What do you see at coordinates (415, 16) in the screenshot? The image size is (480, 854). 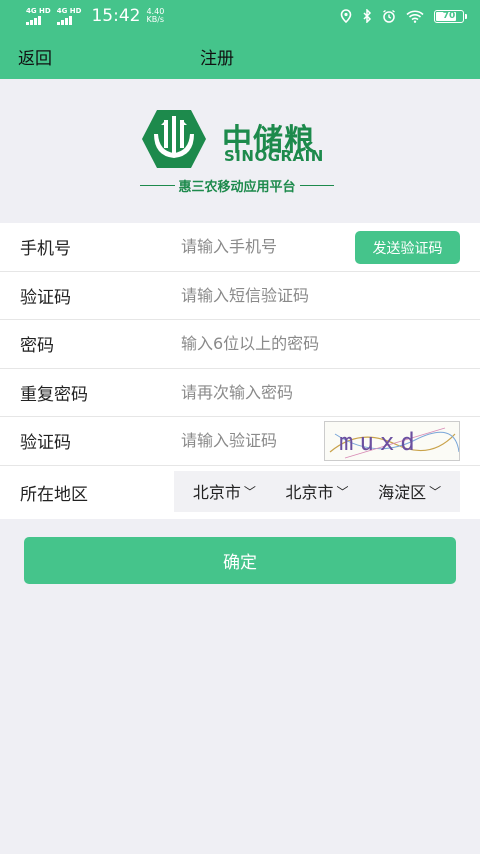 I see `wifi-icon` at bounding box center [415, 16].